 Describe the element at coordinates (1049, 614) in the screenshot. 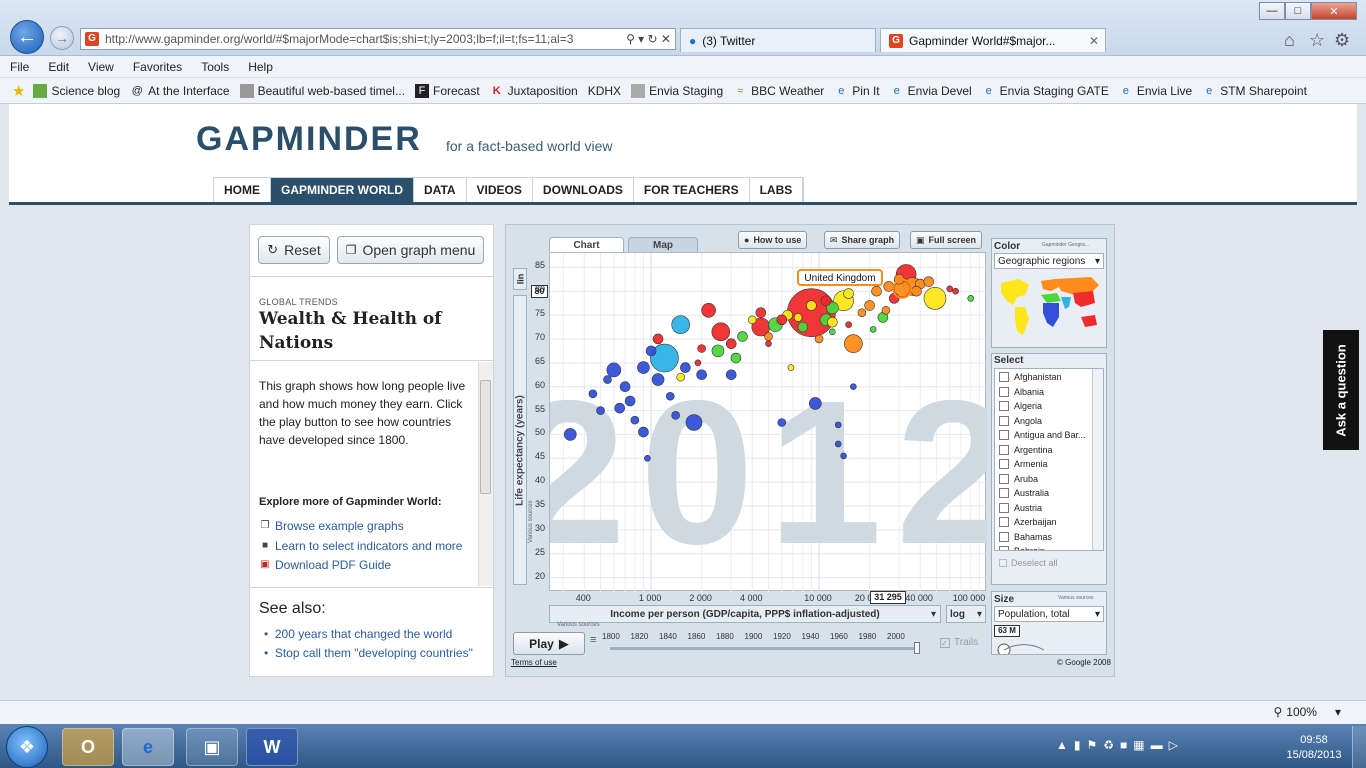

I see `size-select: Population, total ▾` at that location.